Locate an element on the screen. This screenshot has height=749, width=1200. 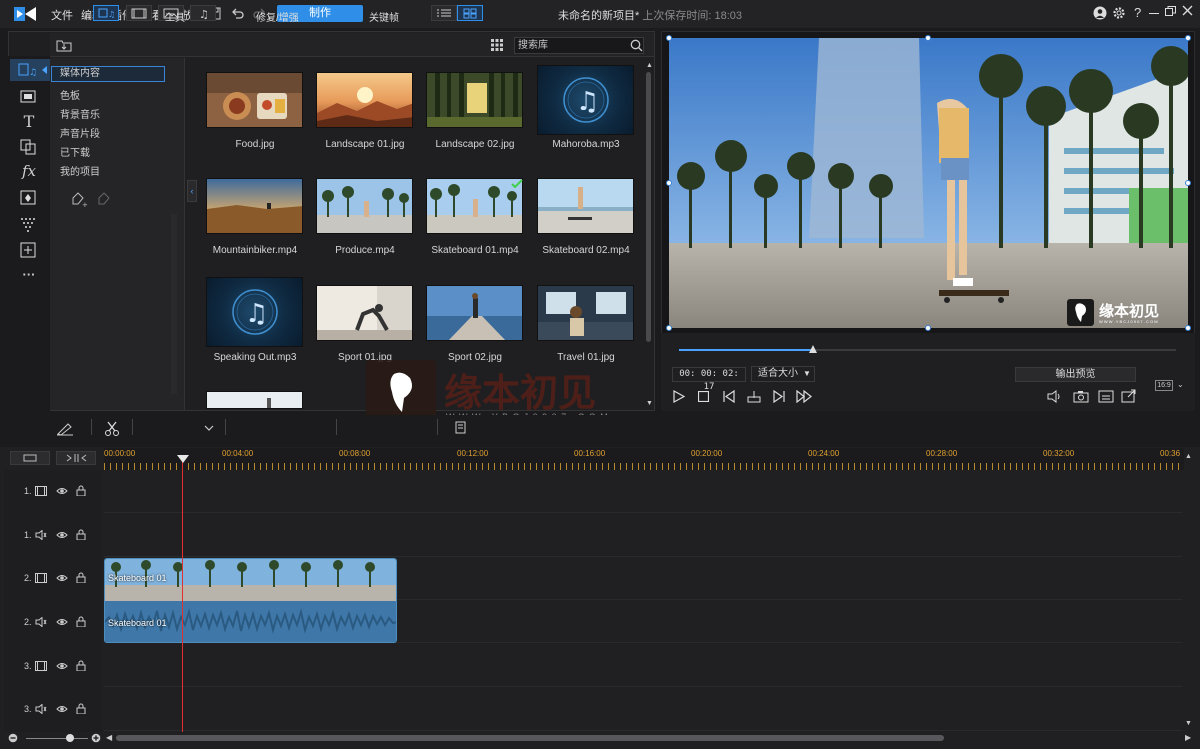
fit-timeline-button is located at coordinates (76, 458).